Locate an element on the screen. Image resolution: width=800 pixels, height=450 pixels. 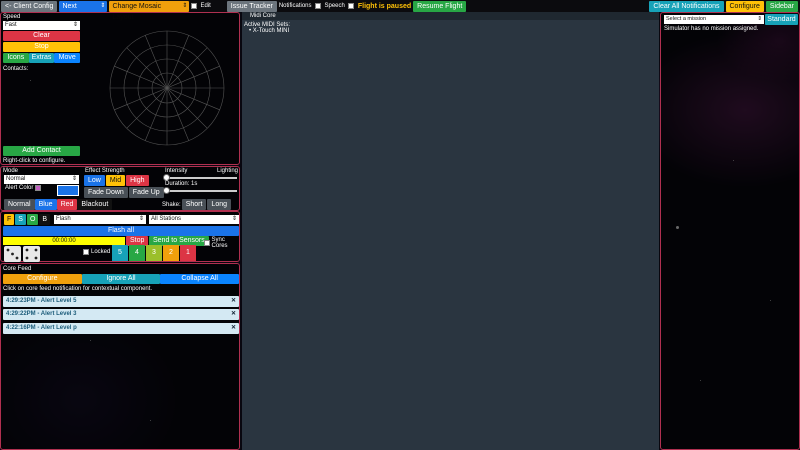
midi-set-name: X-Touch MINI is located at coordinates (271, 31).